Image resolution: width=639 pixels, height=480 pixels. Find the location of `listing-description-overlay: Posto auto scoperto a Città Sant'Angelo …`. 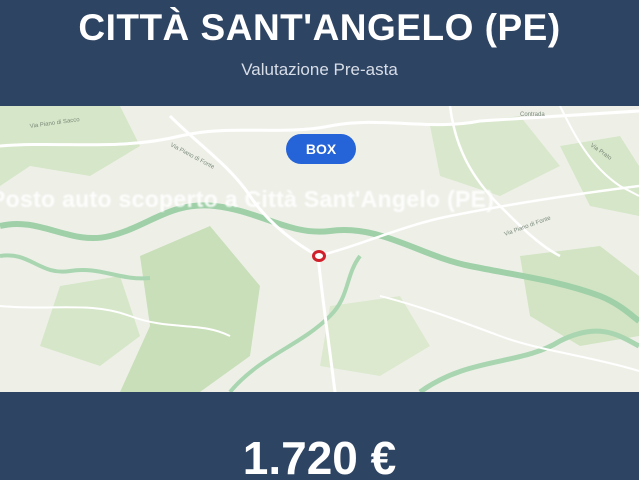

listing-description-overlay: Posto auto scoperto a Città Sant'Angelo … is located at coordinates (247, 199).